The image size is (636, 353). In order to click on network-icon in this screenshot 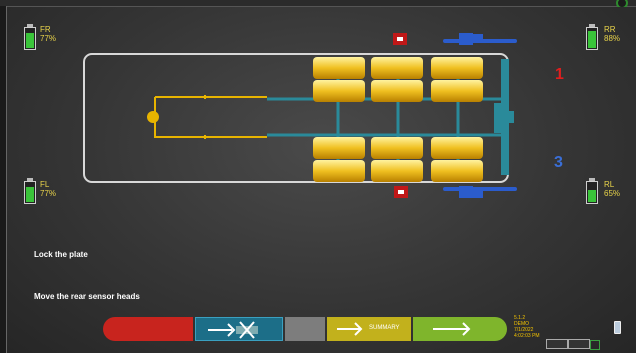, I will do `click(595, 345)`.